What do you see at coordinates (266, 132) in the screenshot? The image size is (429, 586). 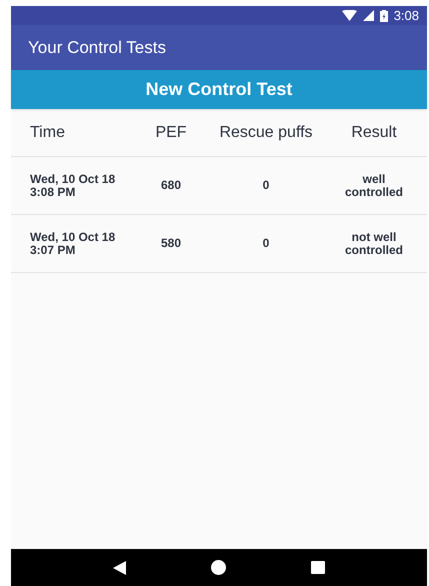 I see `column-header: Rescue puffs` at bounding box center [266, 132].